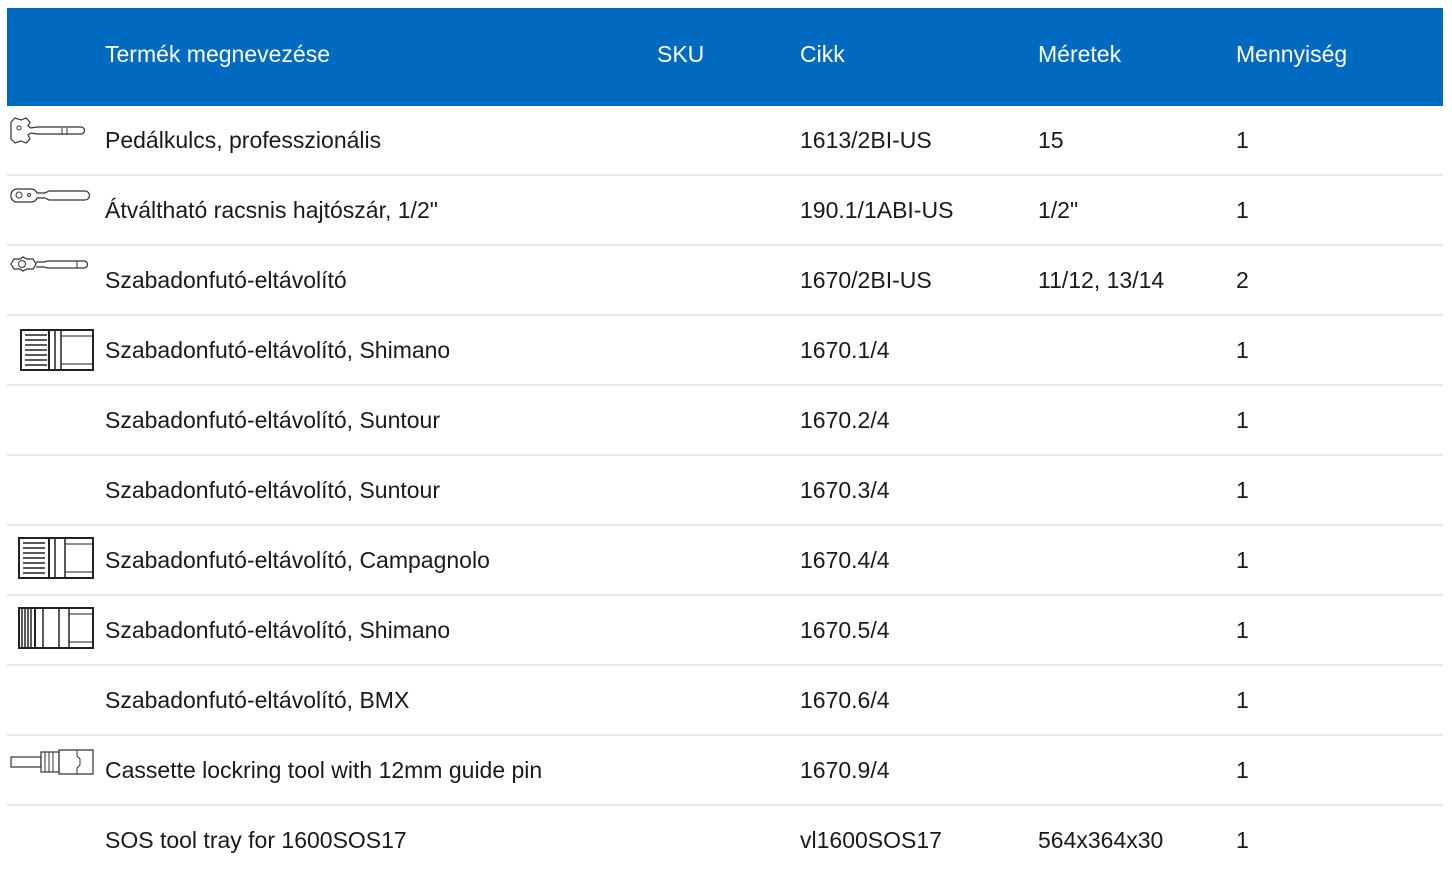 The width and height of the screenshot is (1452, 874). What do you see at coordinates (845, 630) in the screenshot?
I see `row-cikk: 1670.5/4` at bounding box center [845, 630].